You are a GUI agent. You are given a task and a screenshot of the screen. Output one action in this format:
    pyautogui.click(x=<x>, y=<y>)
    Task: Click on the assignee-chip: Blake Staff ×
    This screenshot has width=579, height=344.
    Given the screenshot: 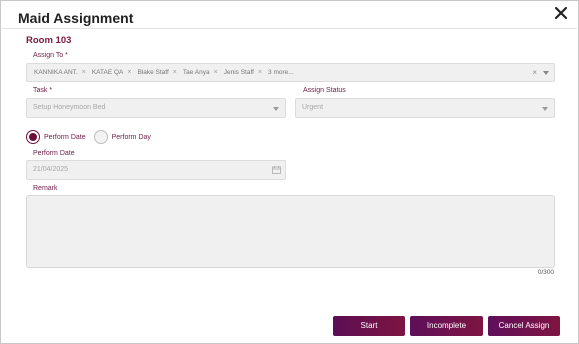 What is the action you would take?
    pyautogui.click(x=156, y=72)
    